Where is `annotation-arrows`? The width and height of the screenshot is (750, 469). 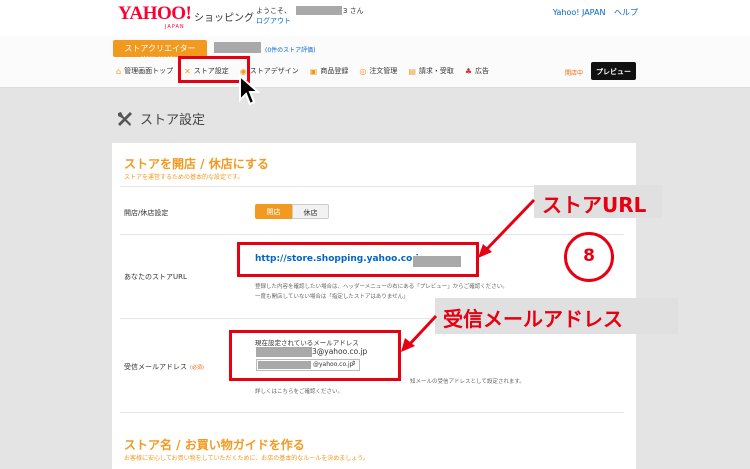 annotation-arrows is located at coordinates (468, 275).